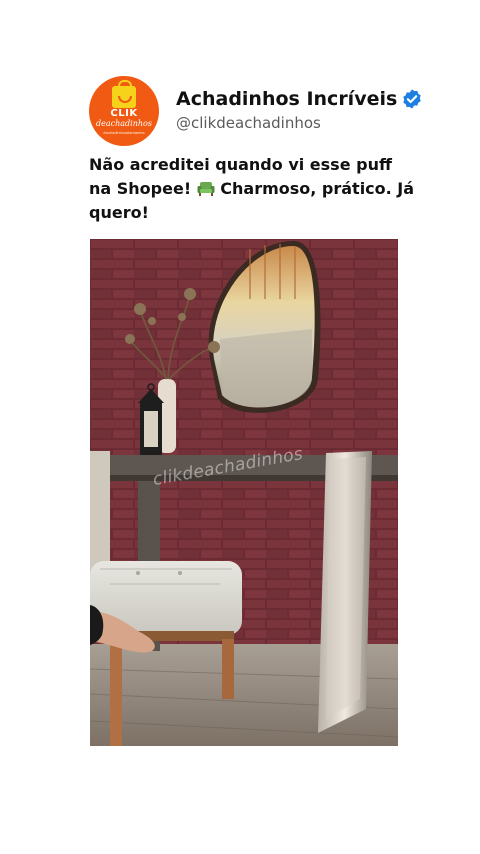  What do you see at coordinates (124, 94) in the screenshot?
I see `shopping-bag-icon` at bounding box center [124, 94].